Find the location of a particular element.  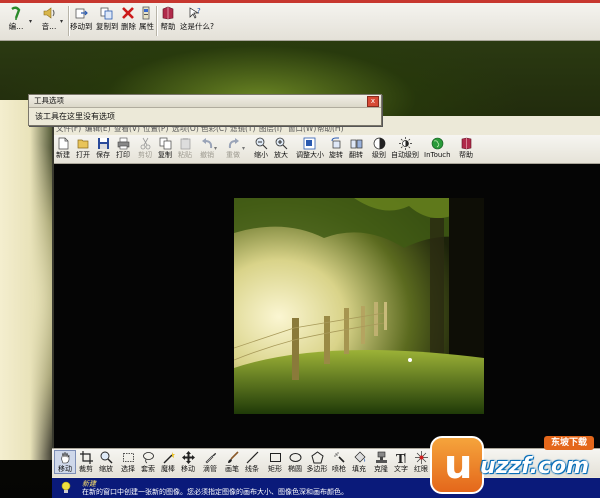

tool-options-message: 该工具在这里没有选项 is located at coordinates (75, 116).